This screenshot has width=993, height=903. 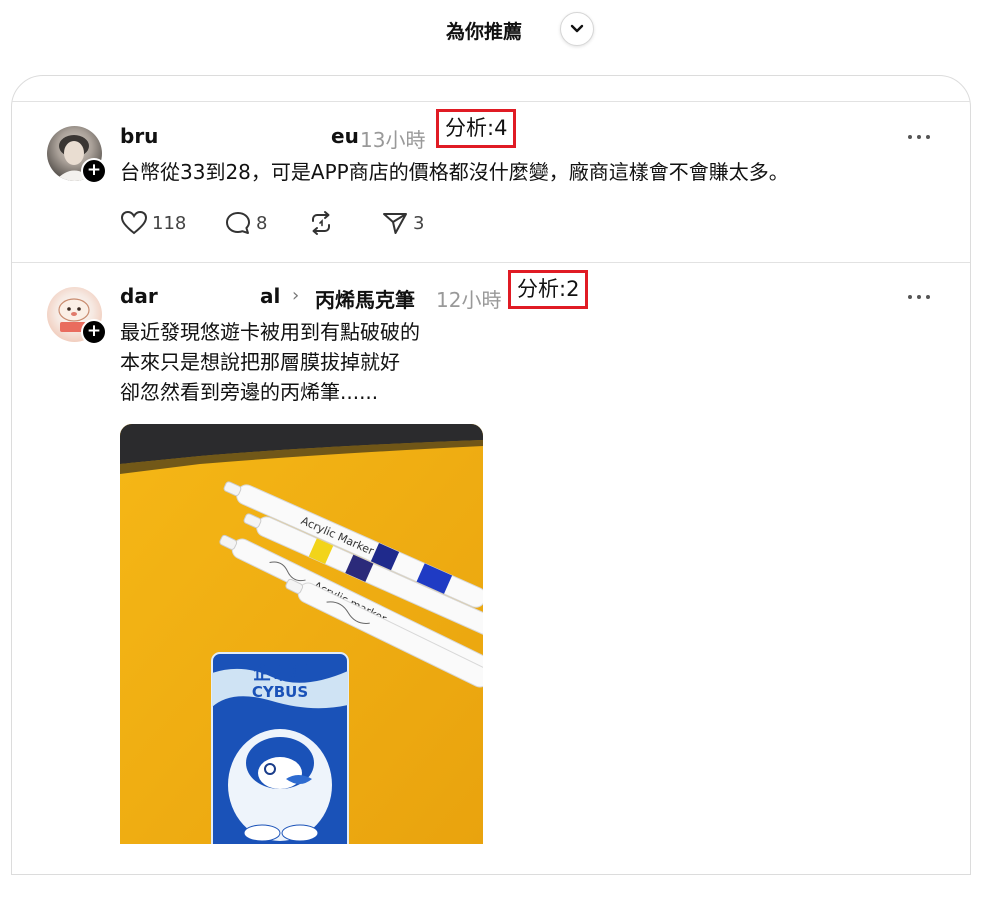 What do you see at coordinates (238, 223) in the screenshot?
I see `comment-icon` at bounding box center [238, 223].